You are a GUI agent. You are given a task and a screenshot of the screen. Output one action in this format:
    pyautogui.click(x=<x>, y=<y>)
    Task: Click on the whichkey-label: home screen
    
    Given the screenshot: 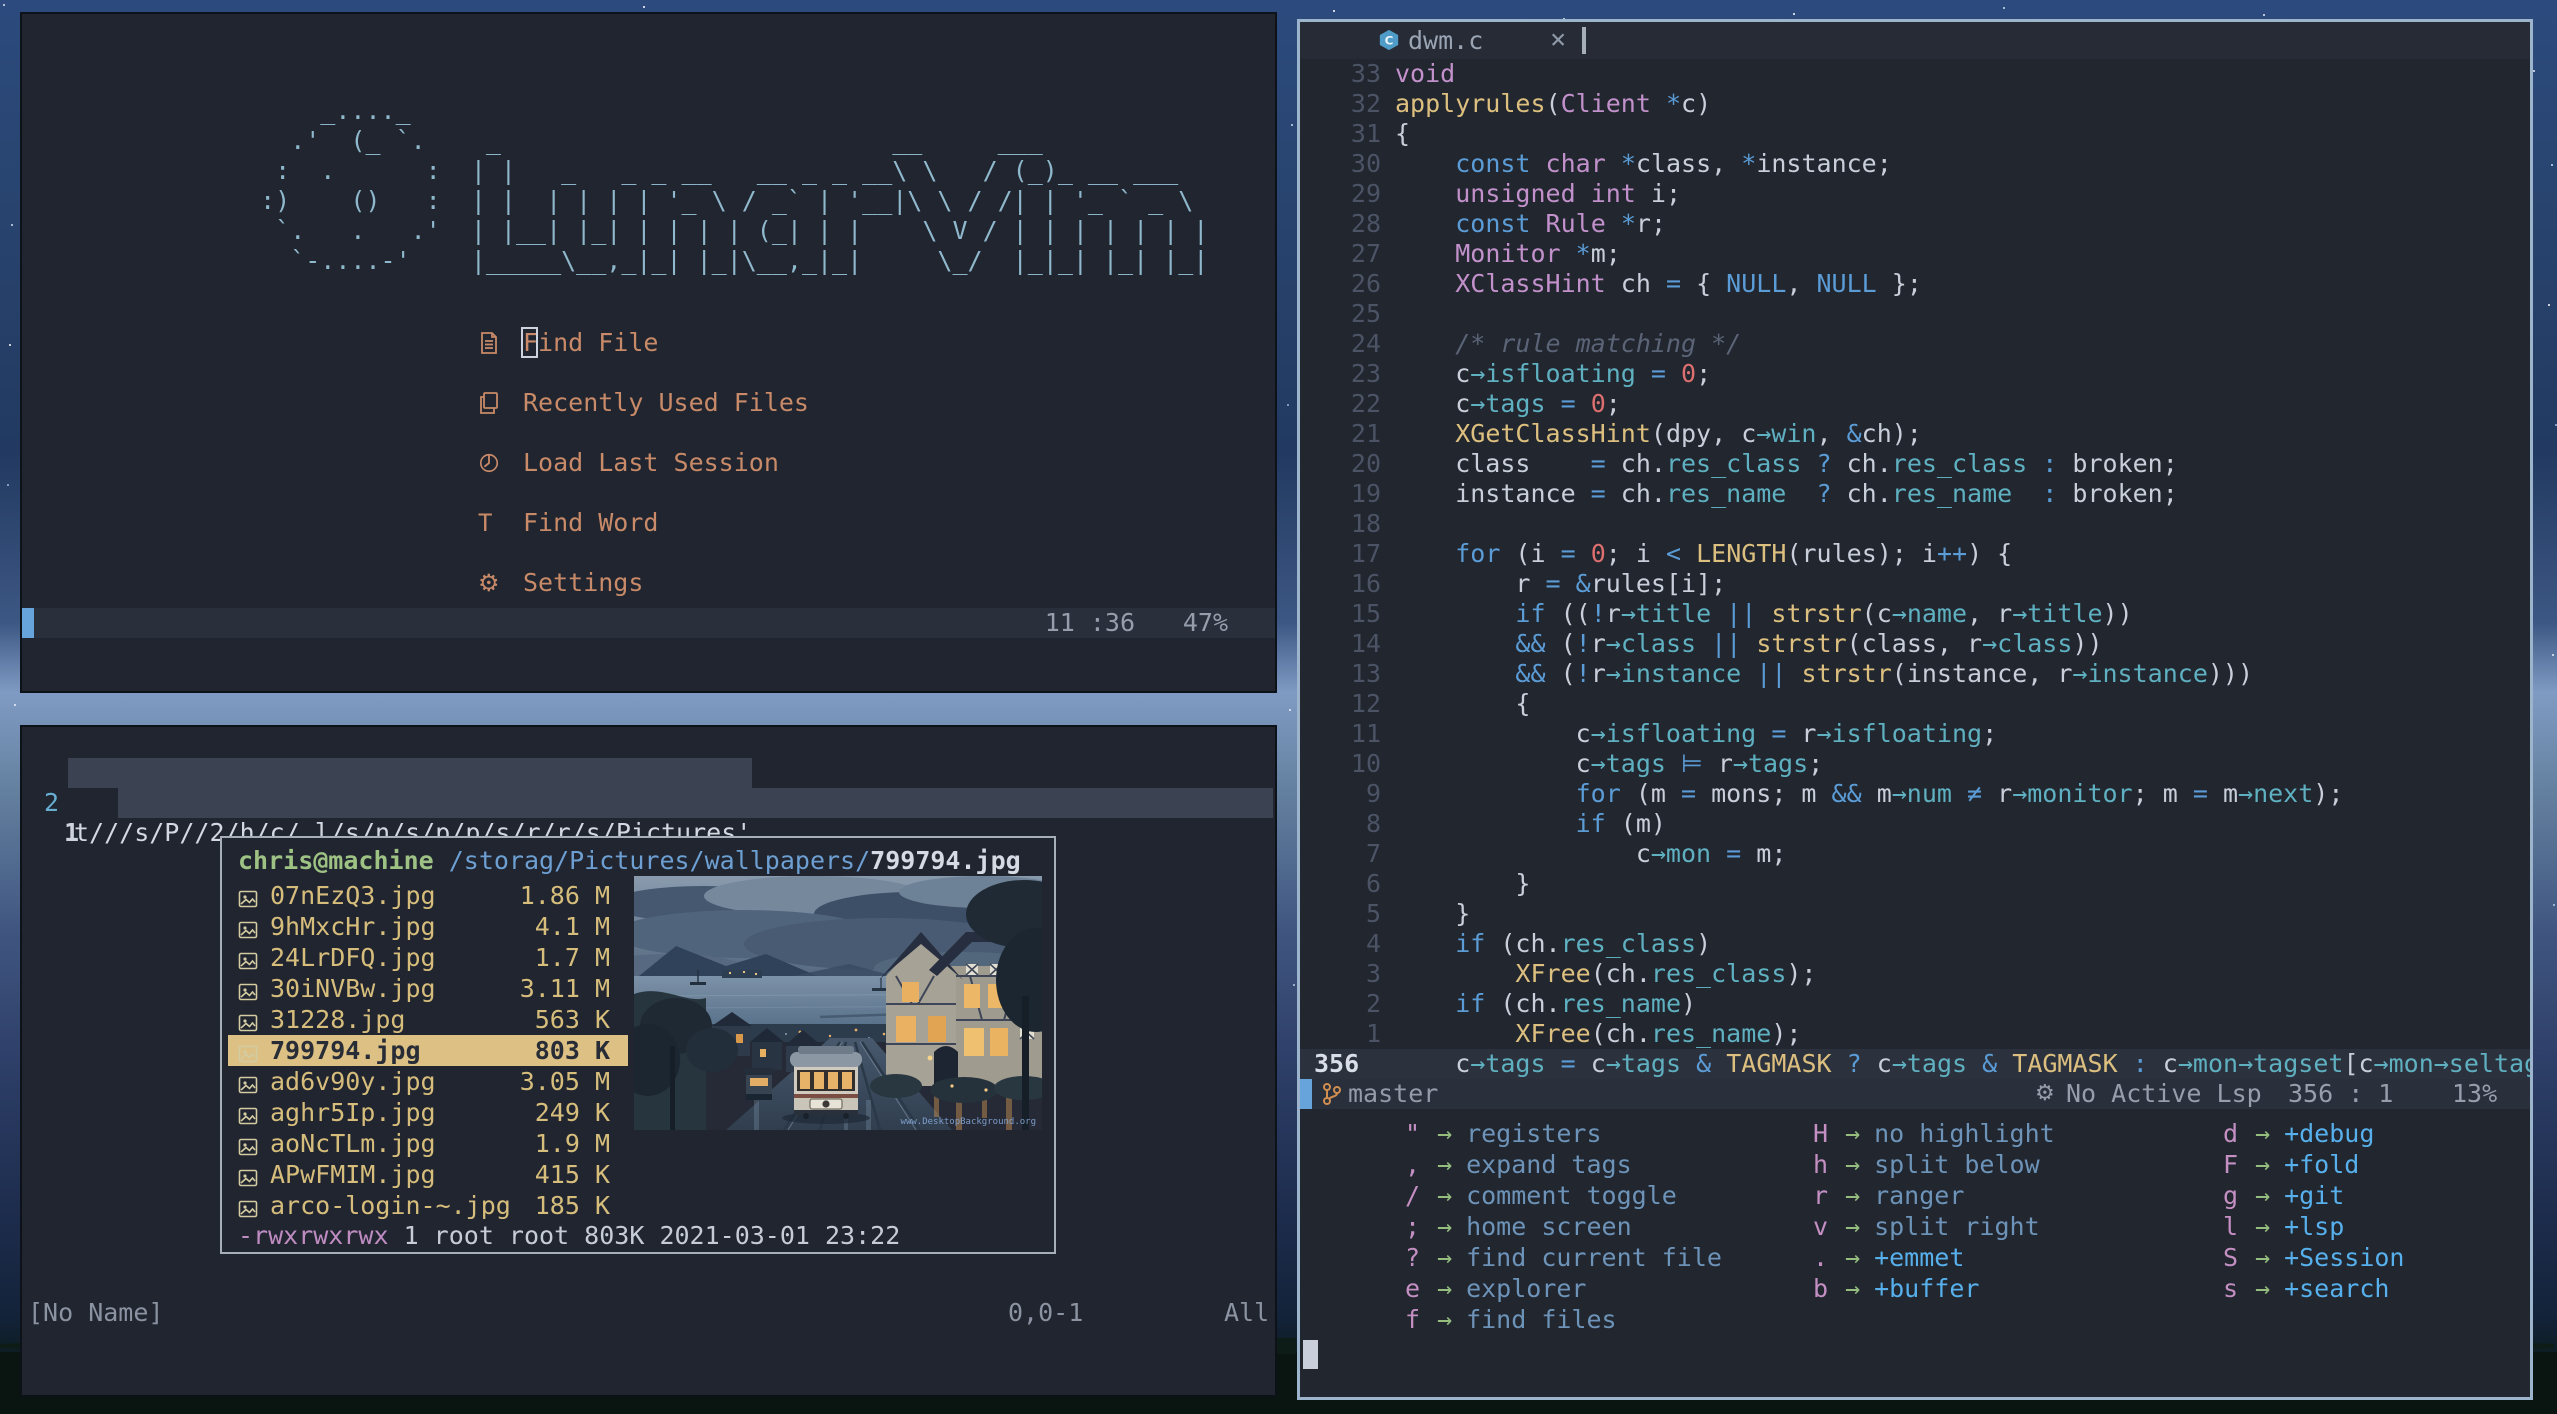 What is the action you would take?
    pyautogui.click(x=1549, y=1226)
    